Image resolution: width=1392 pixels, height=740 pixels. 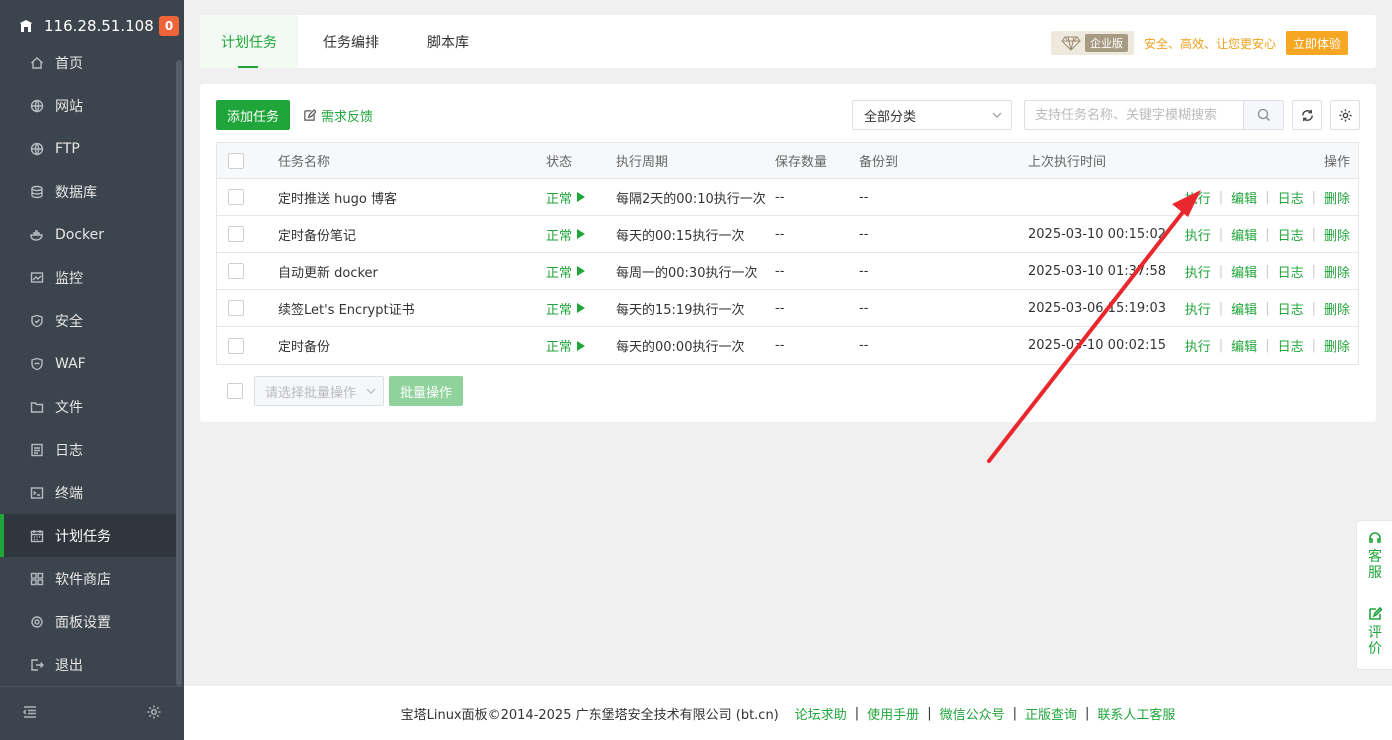 What do you see at coordinates (972, 713) in the screenshot?
I see `footer-link-wechat: 微信公众号` at bounding box center [972, 713].